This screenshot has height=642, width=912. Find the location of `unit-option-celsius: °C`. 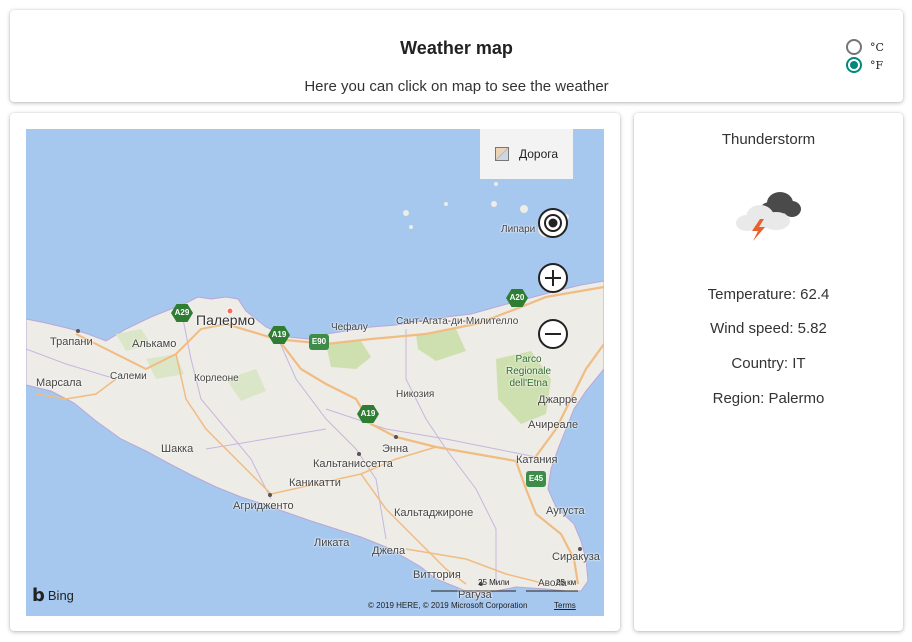

unit-option-celsius: °C is located at coordinates (865, 47).